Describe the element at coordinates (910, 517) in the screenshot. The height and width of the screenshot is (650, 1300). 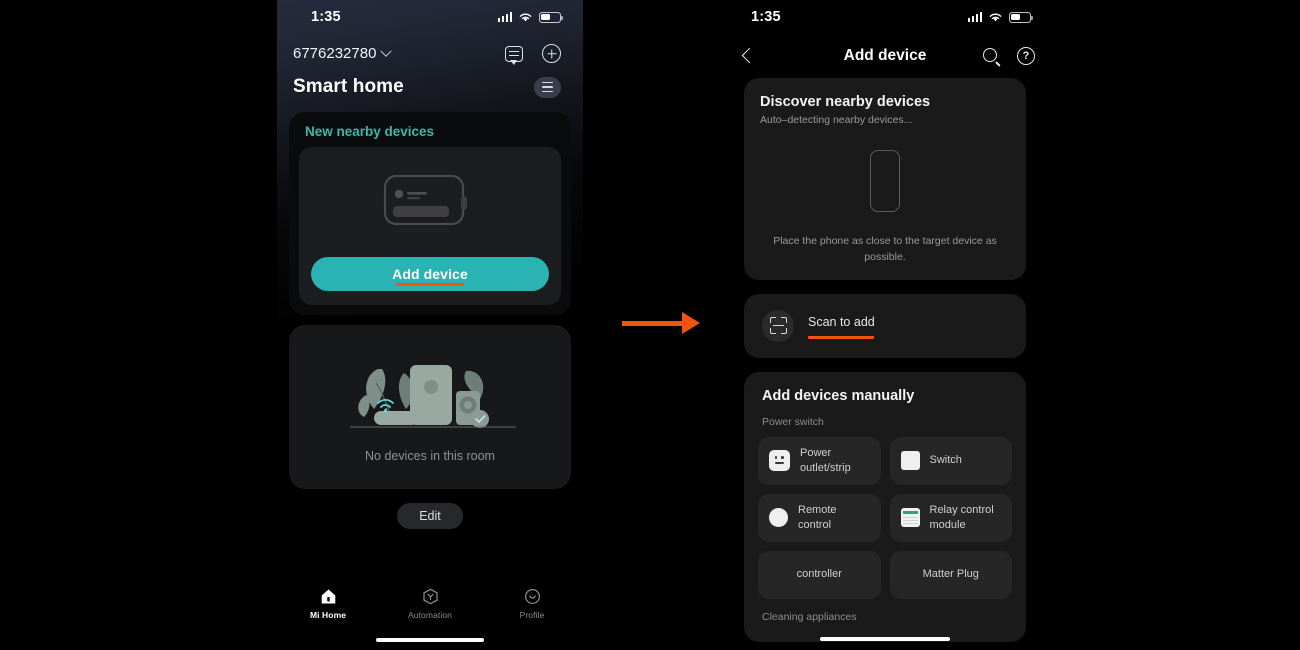
I see `relay-module-icon` at that location.